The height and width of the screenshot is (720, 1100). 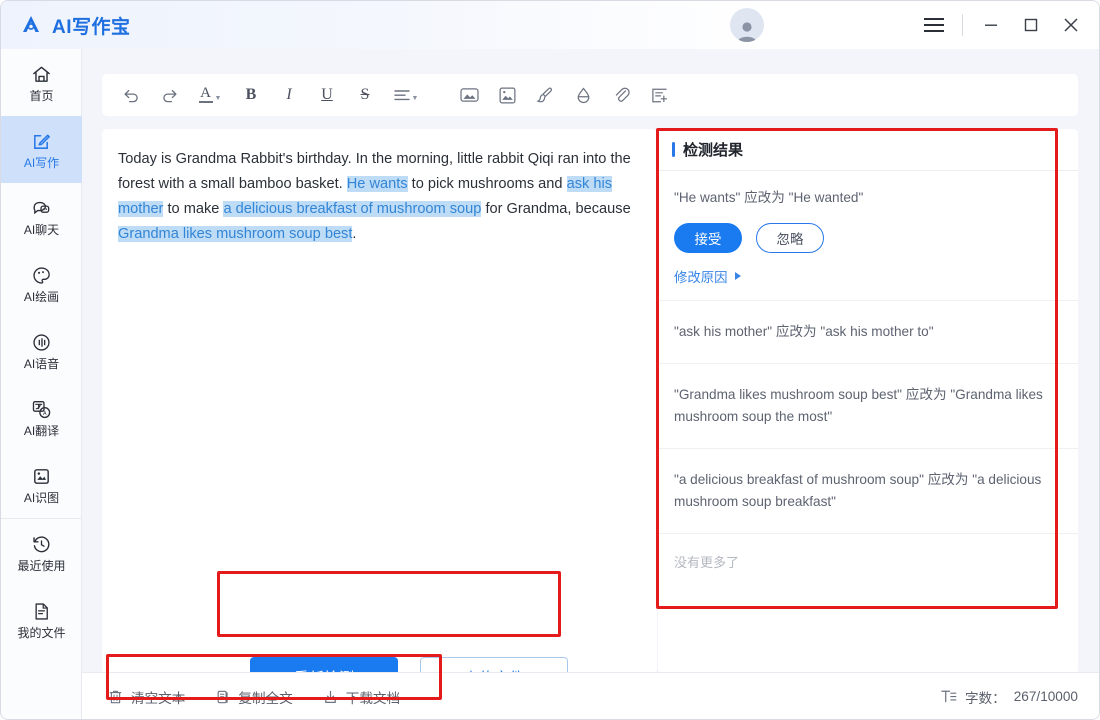 I want to click on minimize-button, so click(x=991, y=25).